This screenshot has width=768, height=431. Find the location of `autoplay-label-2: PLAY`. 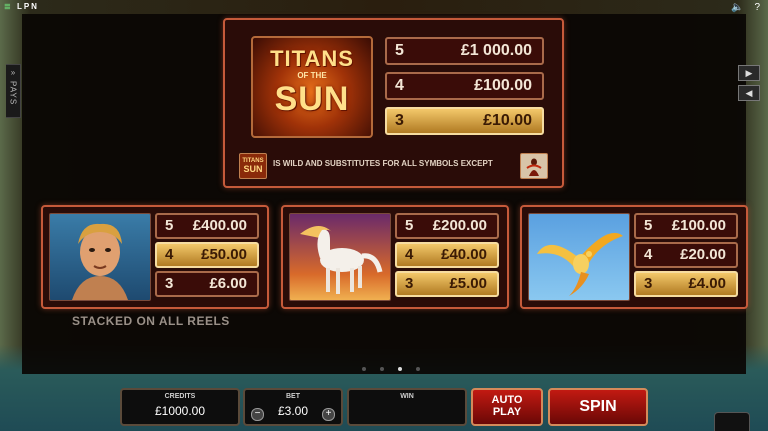

autoplay-label-2: PLAY is located at coordinates (507, 412).